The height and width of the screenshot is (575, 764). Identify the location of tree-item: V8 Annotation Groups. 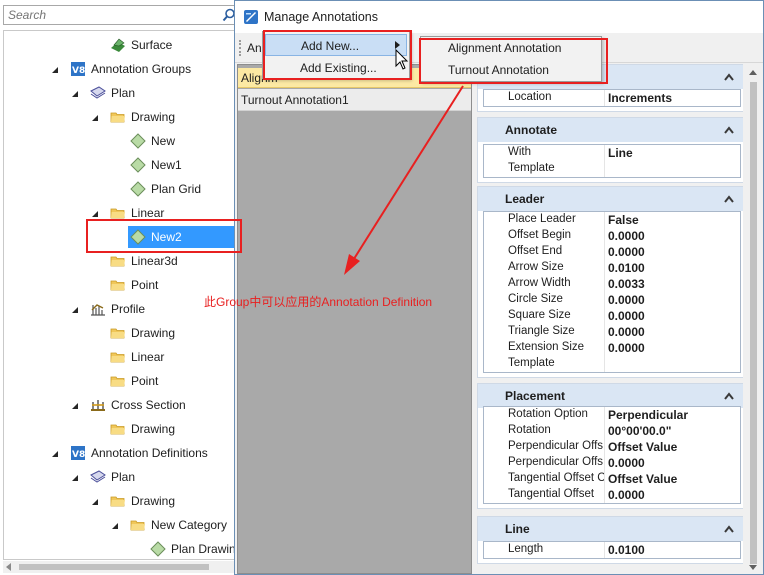
(121, 69).